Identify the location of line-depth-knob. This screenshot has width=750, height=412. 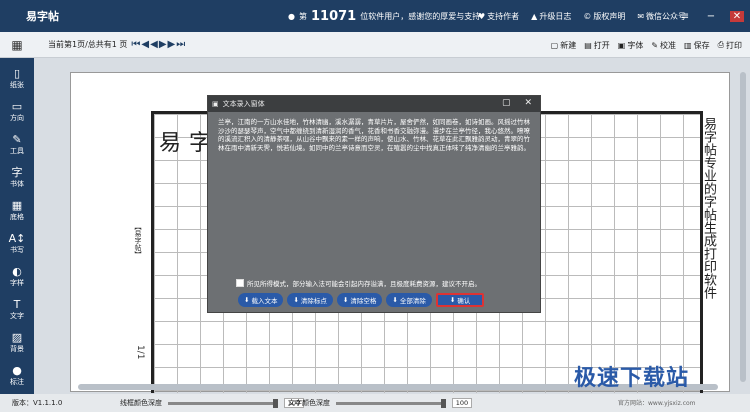
(275, 403).